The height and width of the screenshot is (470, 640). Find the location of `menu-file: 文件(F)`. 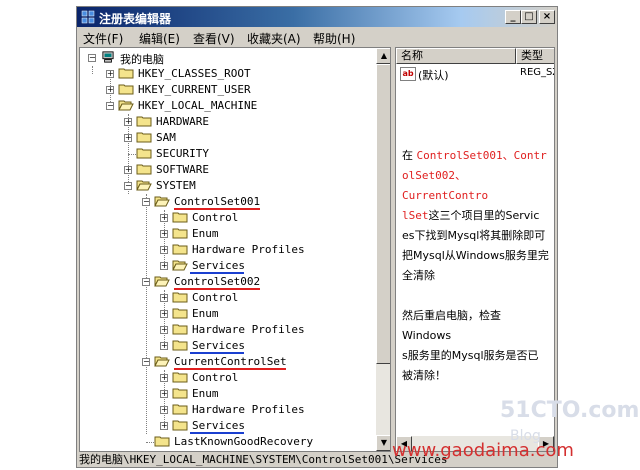

menu-file: 文件(F) is located at coordinates (103, 38).